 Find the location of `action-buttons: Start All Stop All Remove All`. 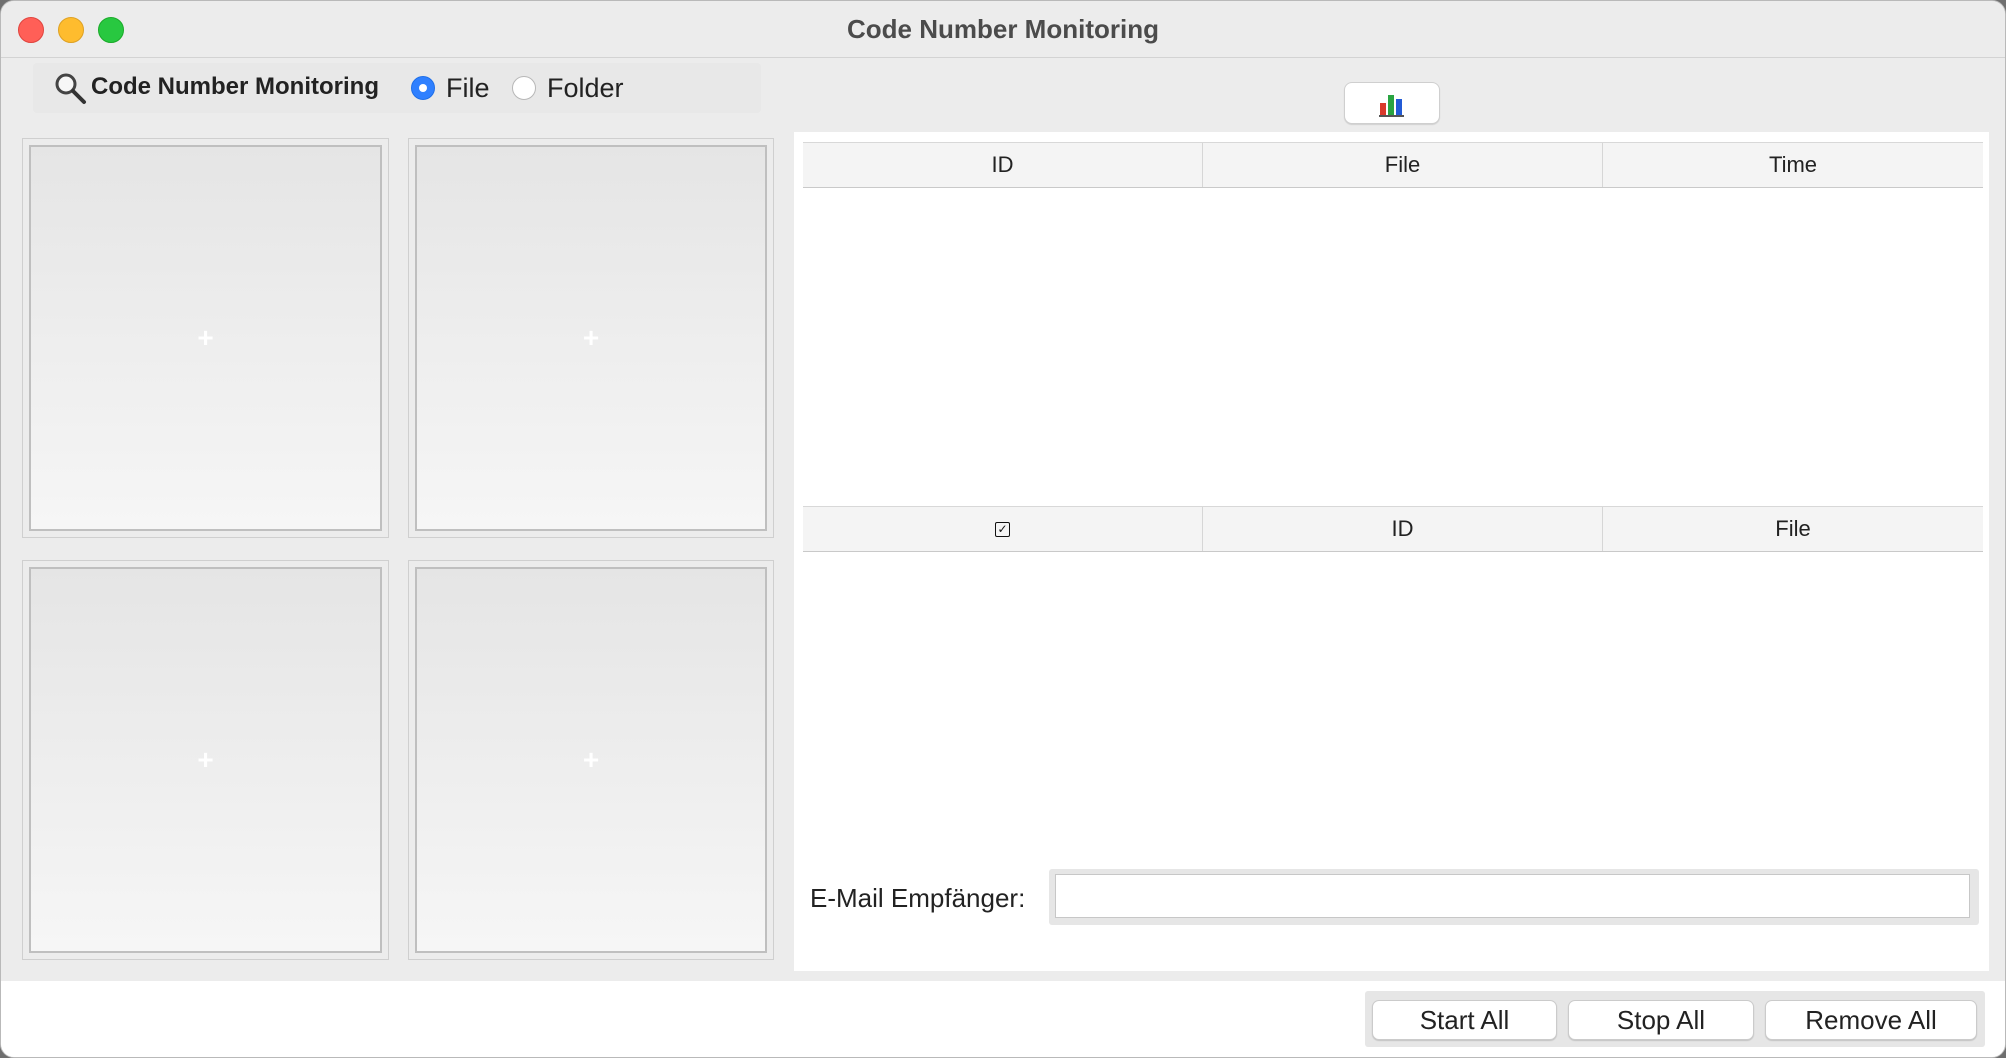

action-buttons: Start All Stop All Remove All is located at coordinates (1675, 1019).